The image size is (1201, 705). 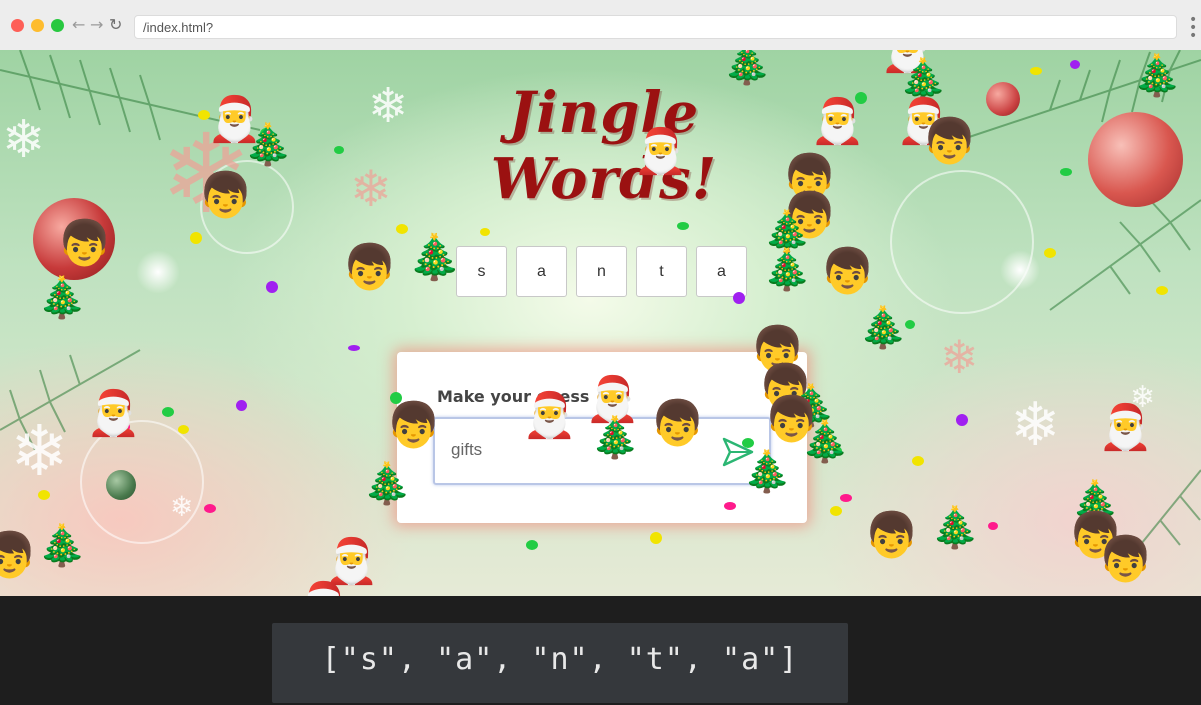 What do you see at coordinates (17, 25) in the screenshot?
I see `close-window-button` at bounding box center [17, 25].